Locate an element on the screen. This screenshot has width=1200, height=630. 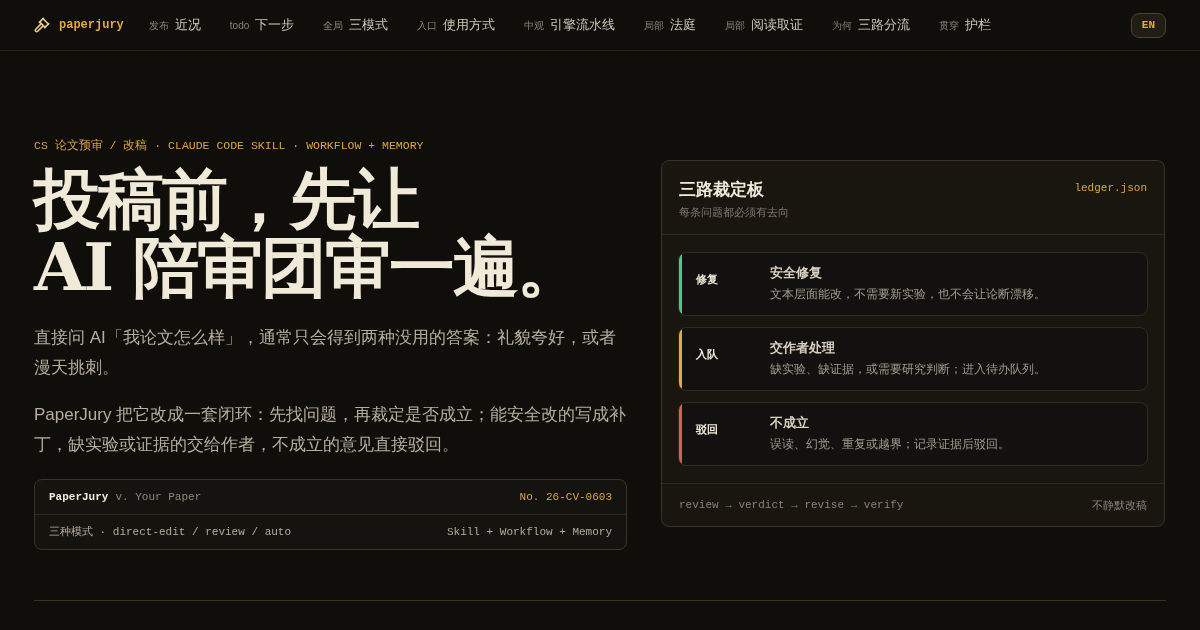
case-plaintiff: PaperJury is located at coordinates (79, 497).